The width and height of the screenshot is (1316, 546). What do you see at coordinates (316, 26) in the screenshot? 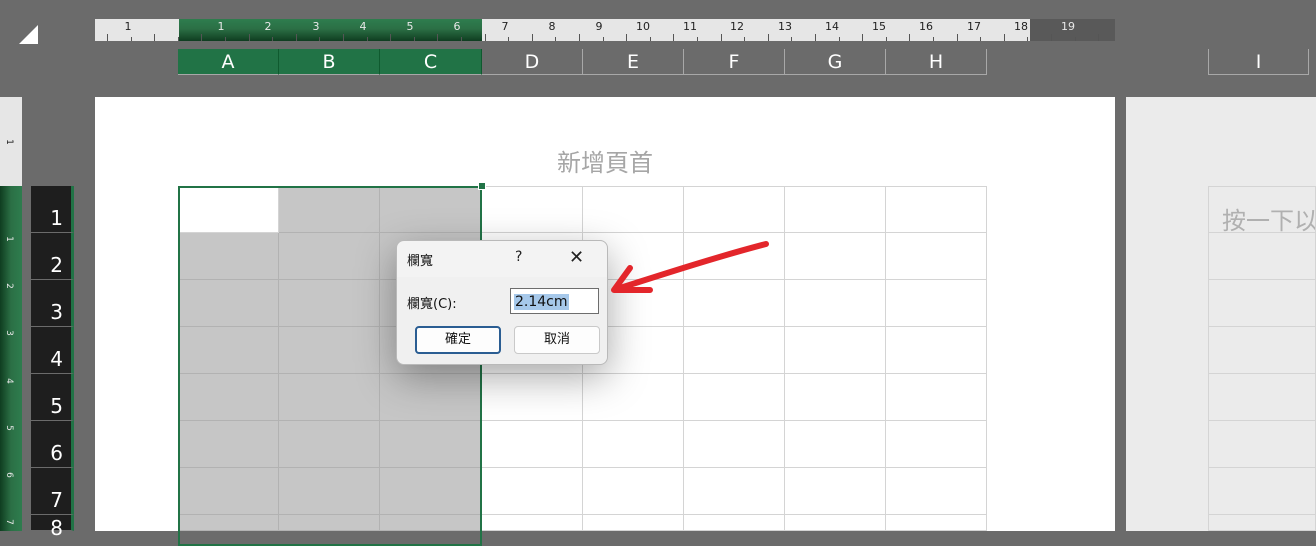
I see `ruler-number: 3` at bounding box center [316, 26].